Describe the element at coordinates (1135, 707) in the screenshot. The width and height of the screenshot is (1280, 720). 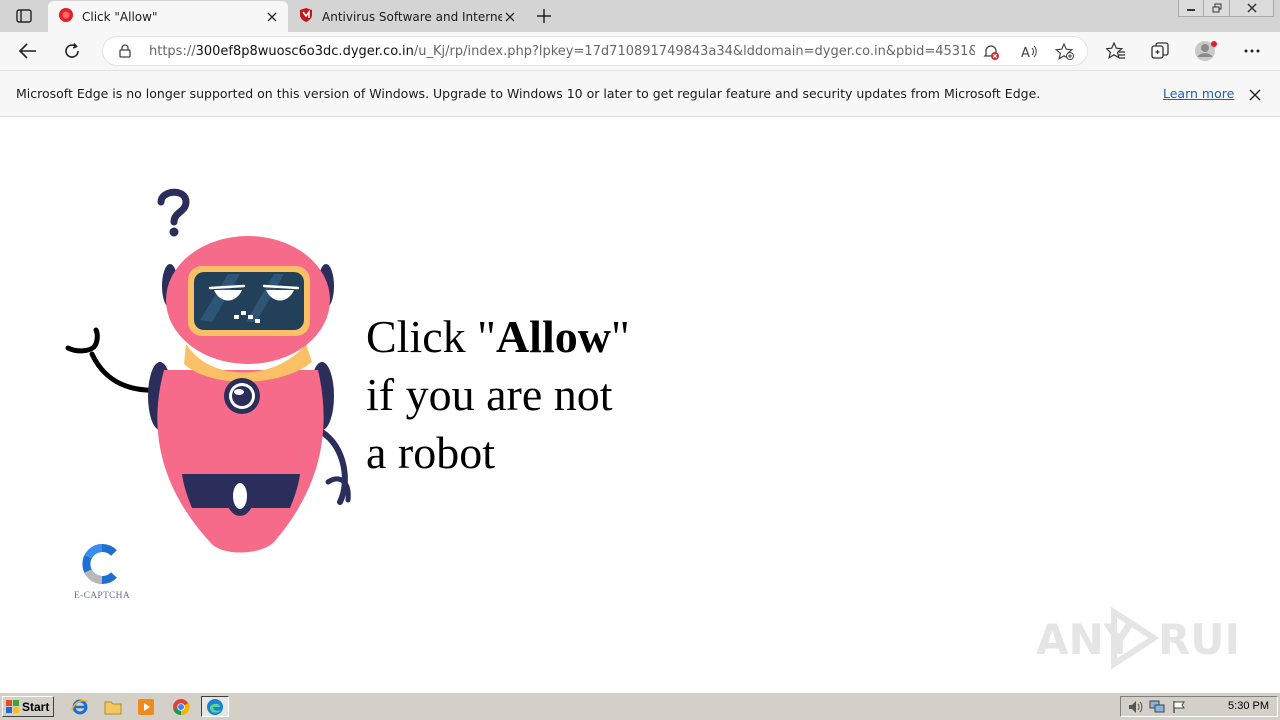
I see `volume-icon` at that location.